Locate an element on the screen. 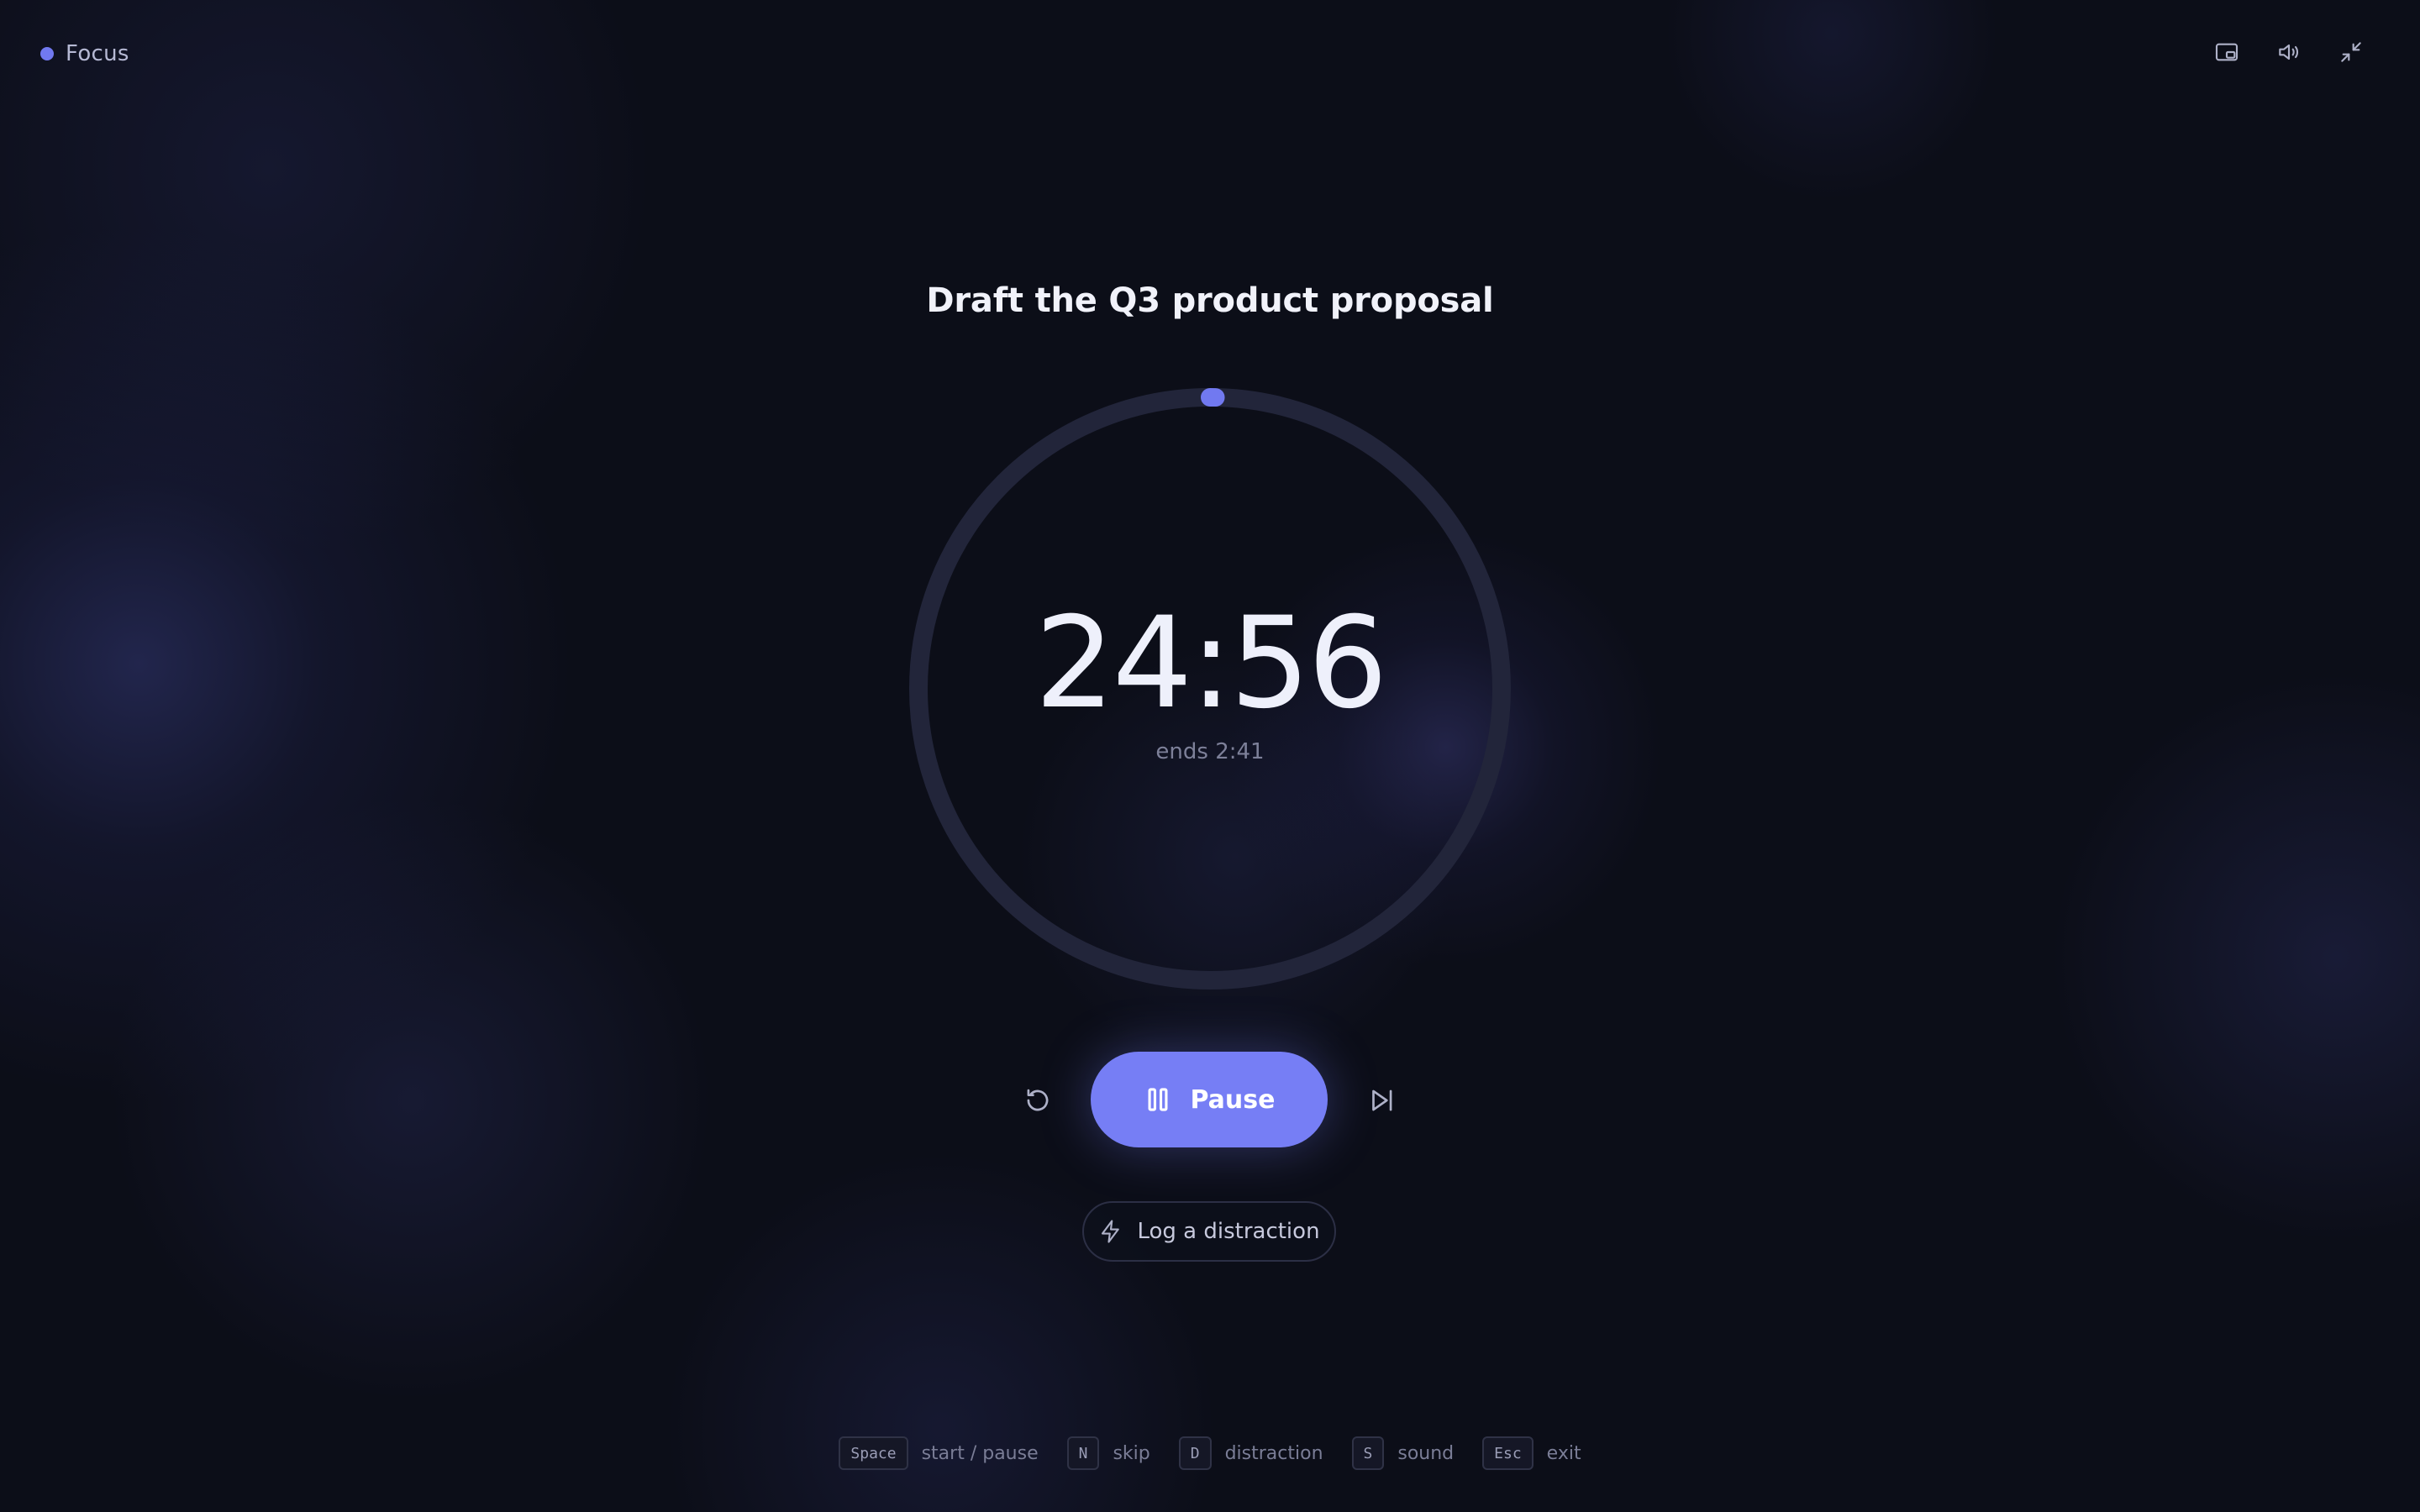 This screenshot has width=2420, height=1512. shortcut-key: Space is located at coordinates (873, 1453).